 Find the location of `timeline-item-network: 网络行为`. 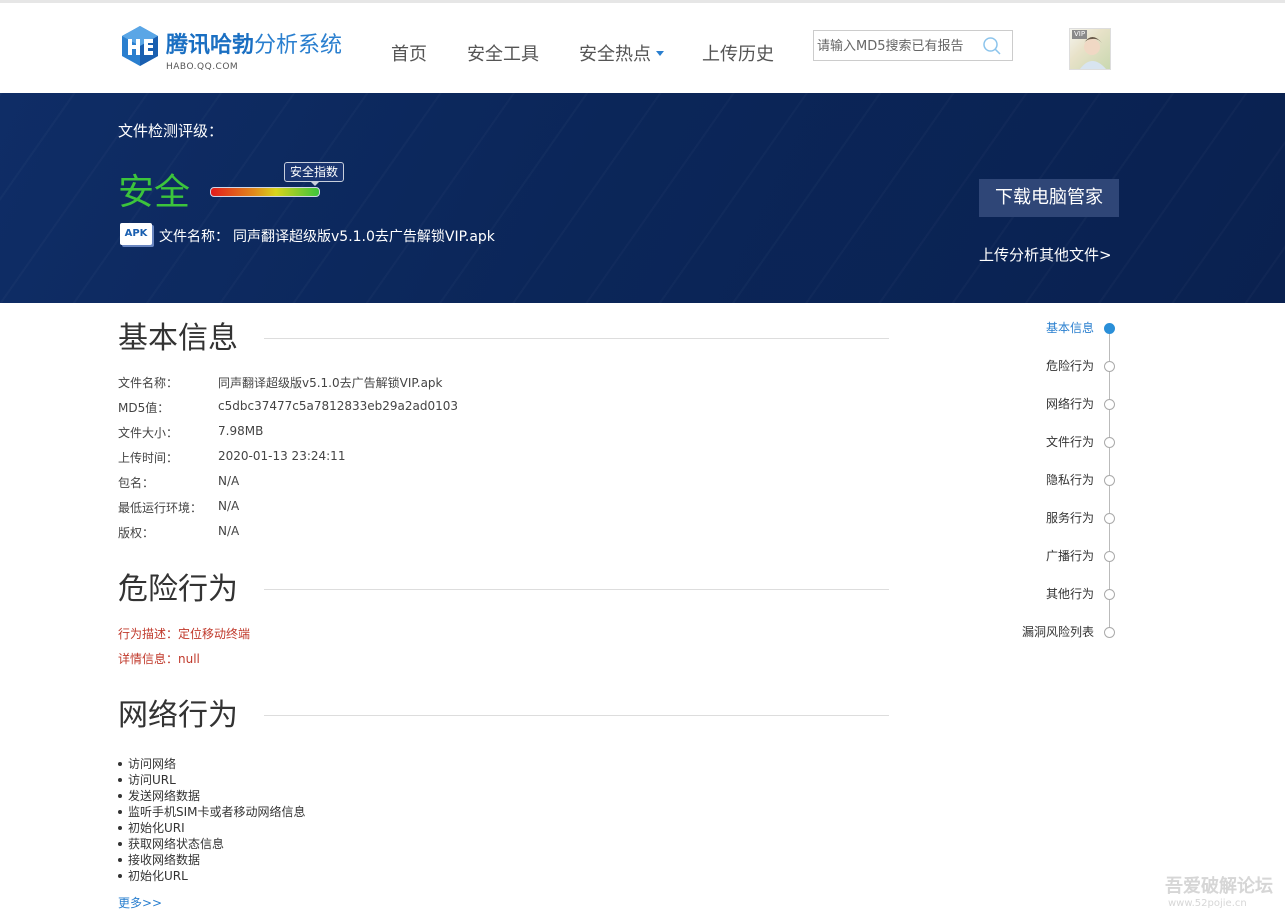

timeline-item-network: 网络行为 is located at coordinates (1060, 407).